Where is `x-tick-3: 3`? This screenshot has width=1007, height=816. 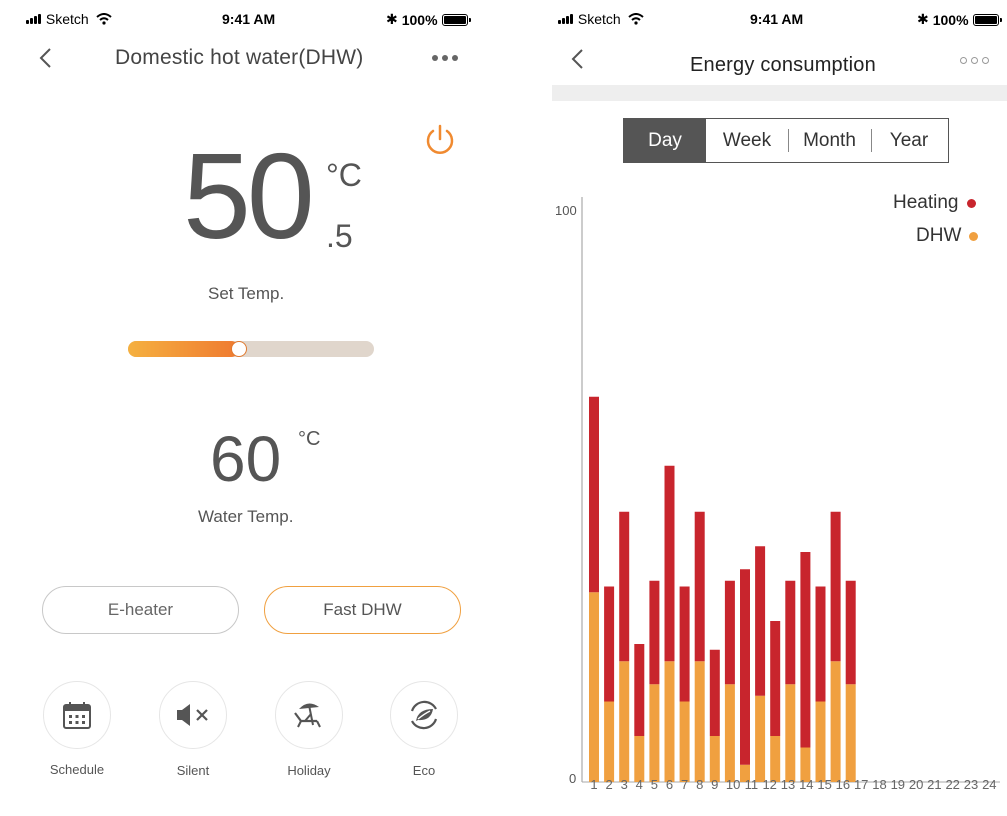
x-tick-3: 3 is located at coordinates (624, 783).